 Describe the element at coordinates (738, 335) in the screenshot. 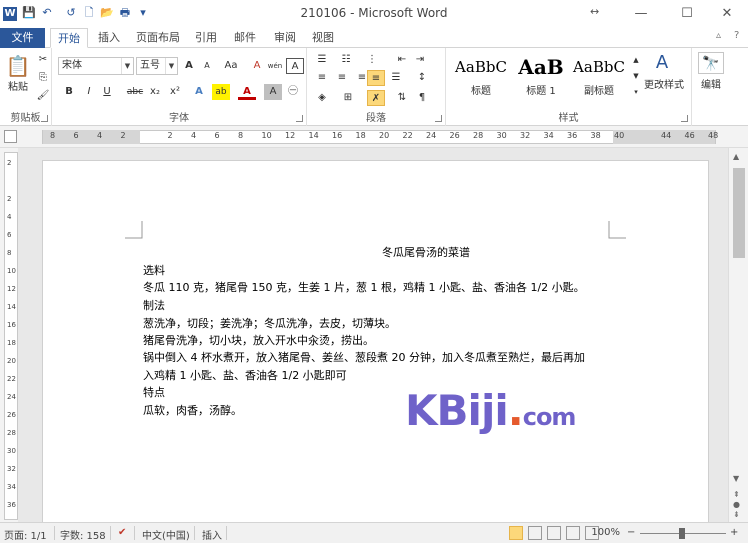

I see `vertical-scrollbar: ▲ ▼ ⇞ ● ⇟` at that location.